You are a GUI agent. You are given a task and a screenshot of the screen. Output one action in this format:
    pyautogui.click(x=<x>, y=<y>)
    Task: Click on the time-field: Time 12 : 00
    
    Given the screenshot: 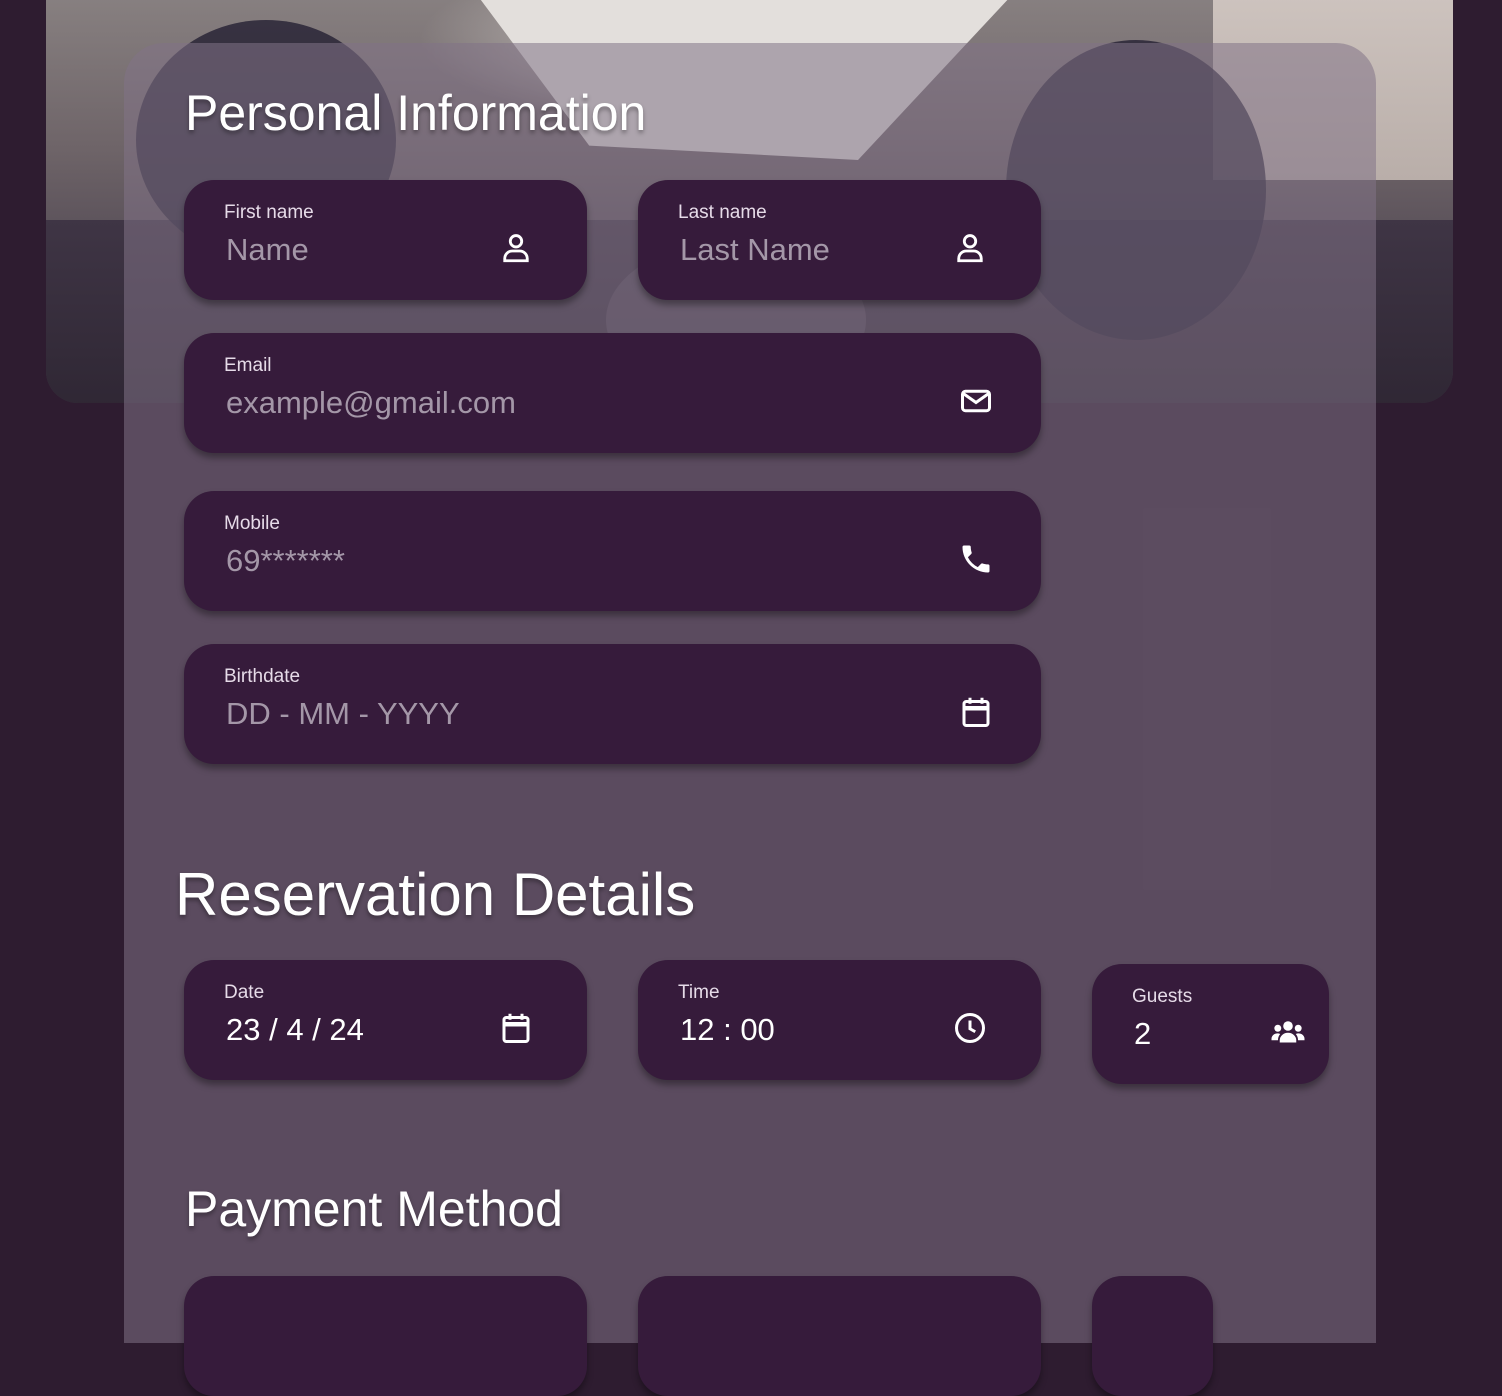 What is the action you would take?
    pyautogui.click(x=839, y=1020)
    